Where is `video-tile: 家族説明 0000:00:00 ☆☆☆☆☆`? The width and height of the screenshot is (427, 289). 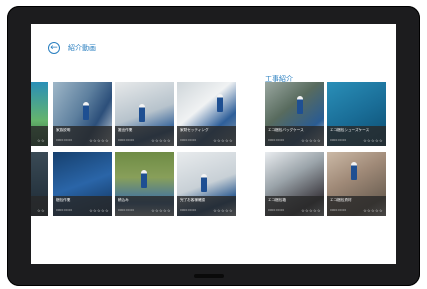
video-tile: 家族説明 0000:00:00 ☆☆☆☆☆ is located at coordinates (82, 114).